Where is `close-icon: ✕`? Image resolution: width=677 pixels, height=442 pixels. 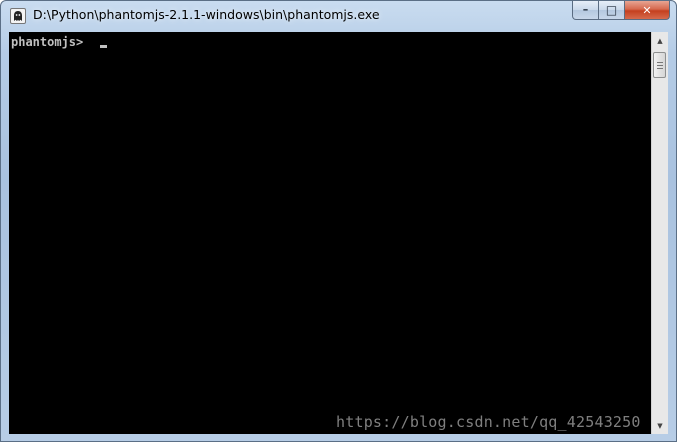
close-icon: ✕ is located at coordinates (647, 10).